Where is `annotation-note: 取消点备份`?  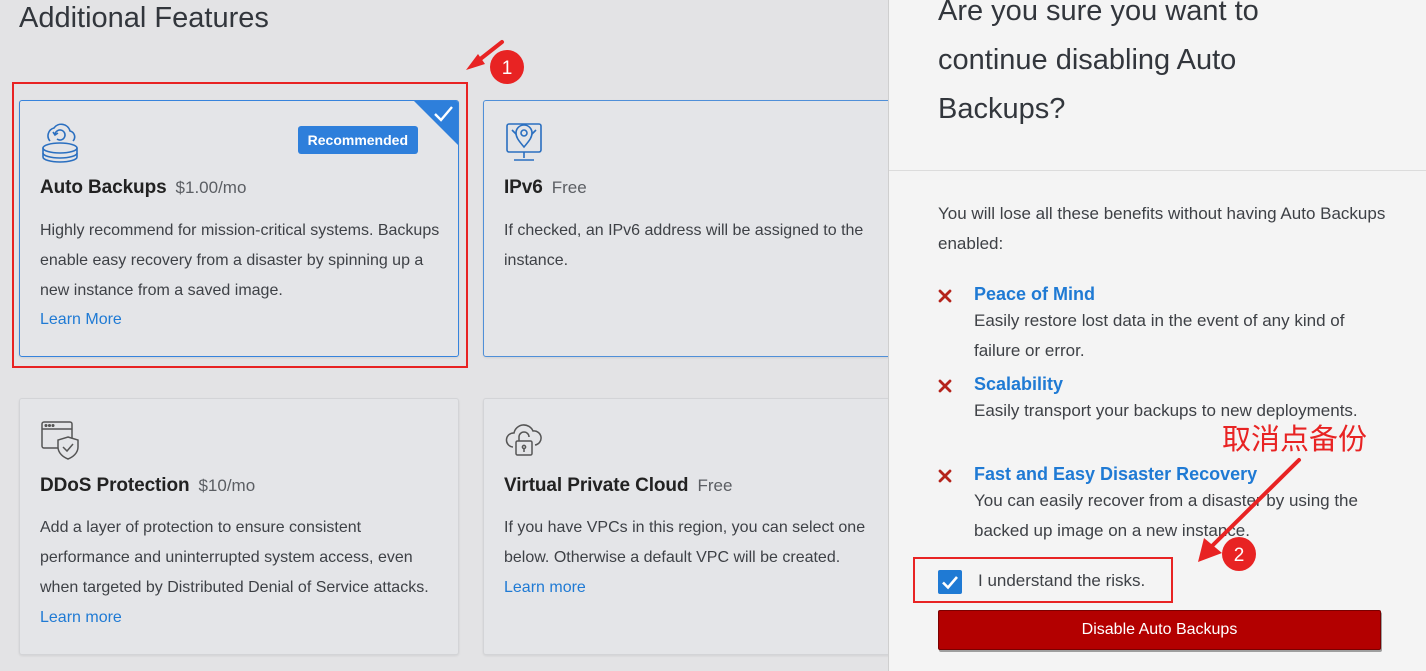 annotation-note: 取消点备份 is located at coordinates (1295, 439).